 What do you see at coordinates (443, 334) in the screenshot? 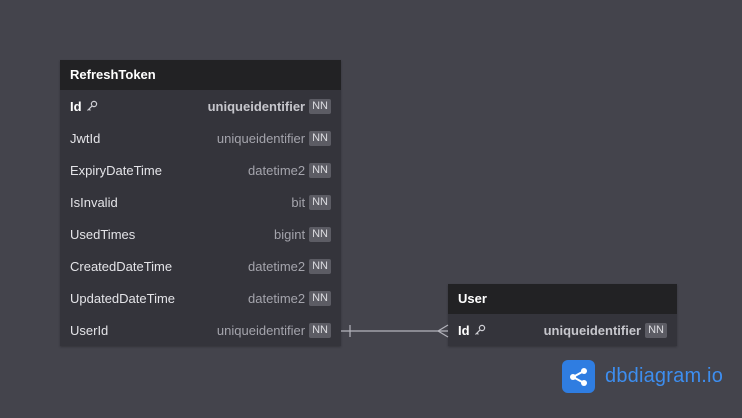
I see `many-marker-bottom` at bounding box center [443, 334].